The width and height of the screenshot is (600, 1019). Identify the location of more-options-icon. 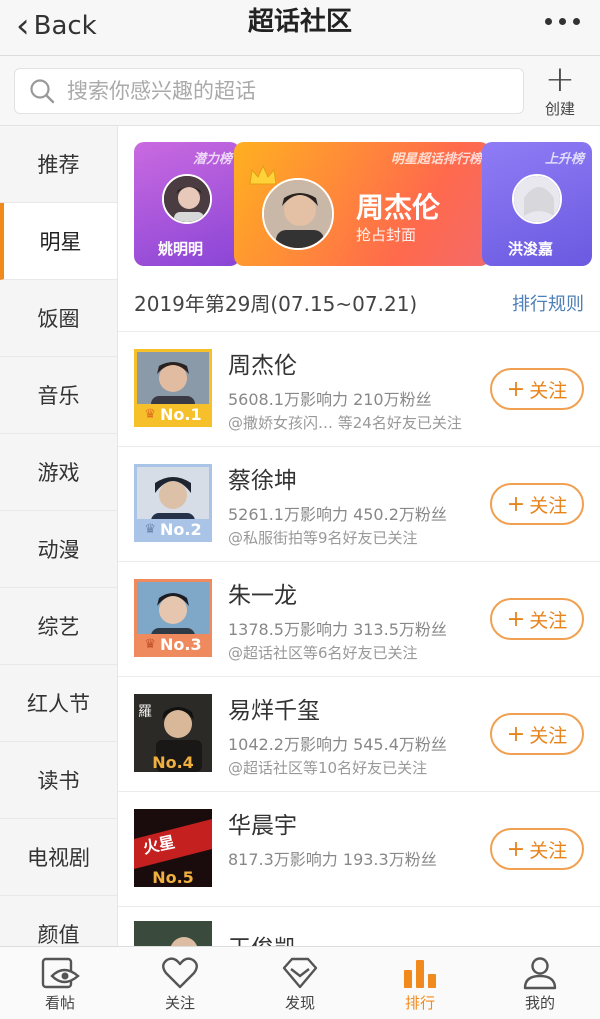
(562, 21).